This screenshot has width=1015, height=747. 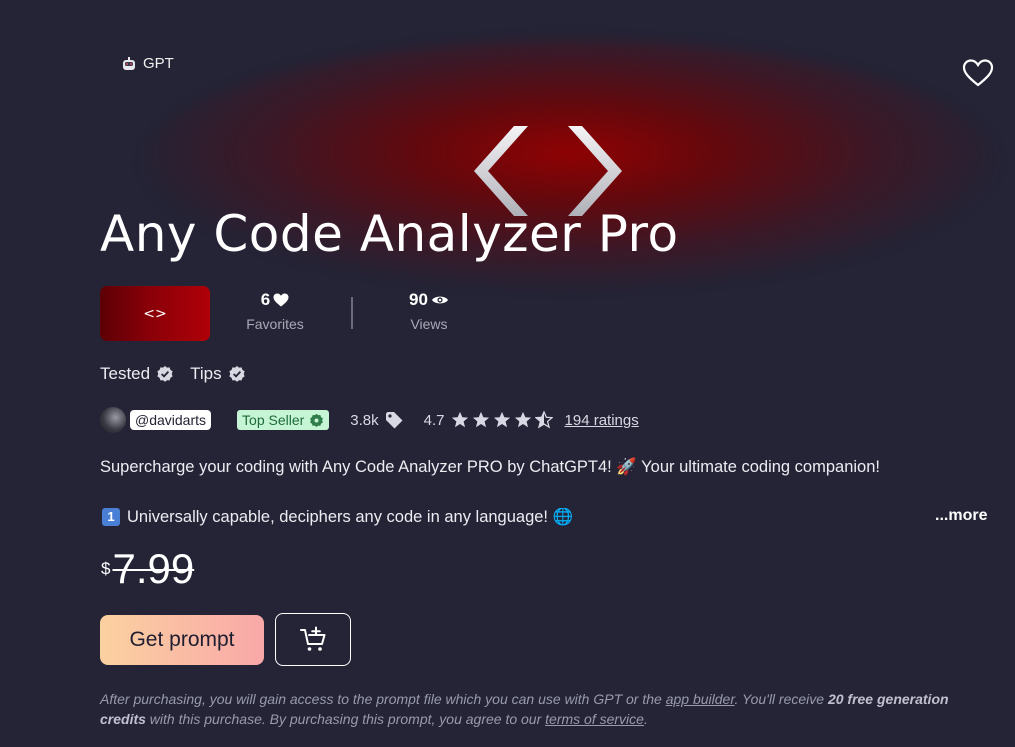 What do you see at coordinates (364, 420) in the screenshot?
I see `sales-count-value: 3.8k` at bounding box center [364, 420].